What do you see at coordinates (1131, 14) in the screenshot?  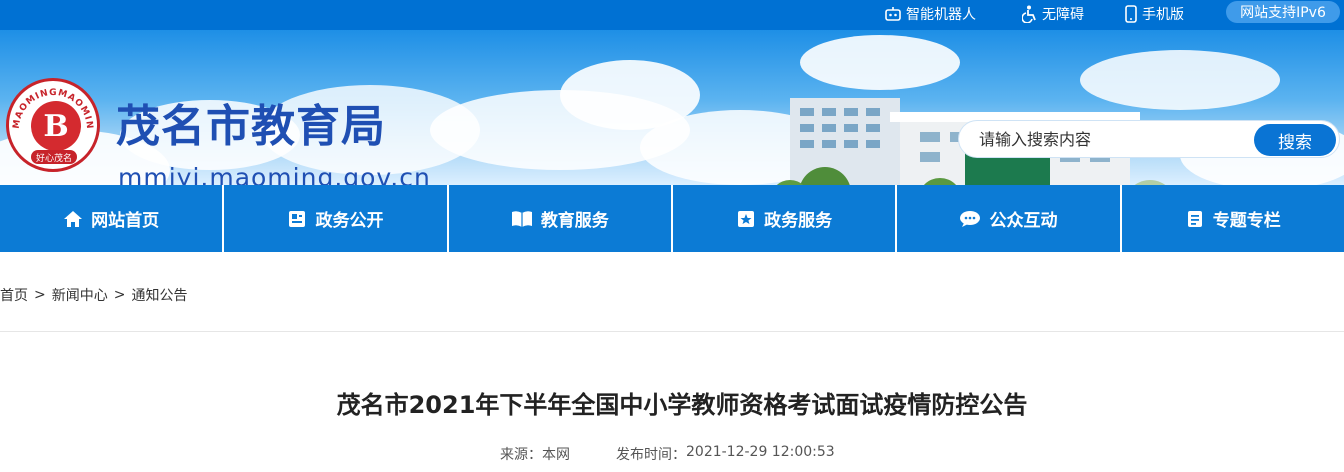 I see `mobile-phone-icon` at bounding box center [1131, 14].